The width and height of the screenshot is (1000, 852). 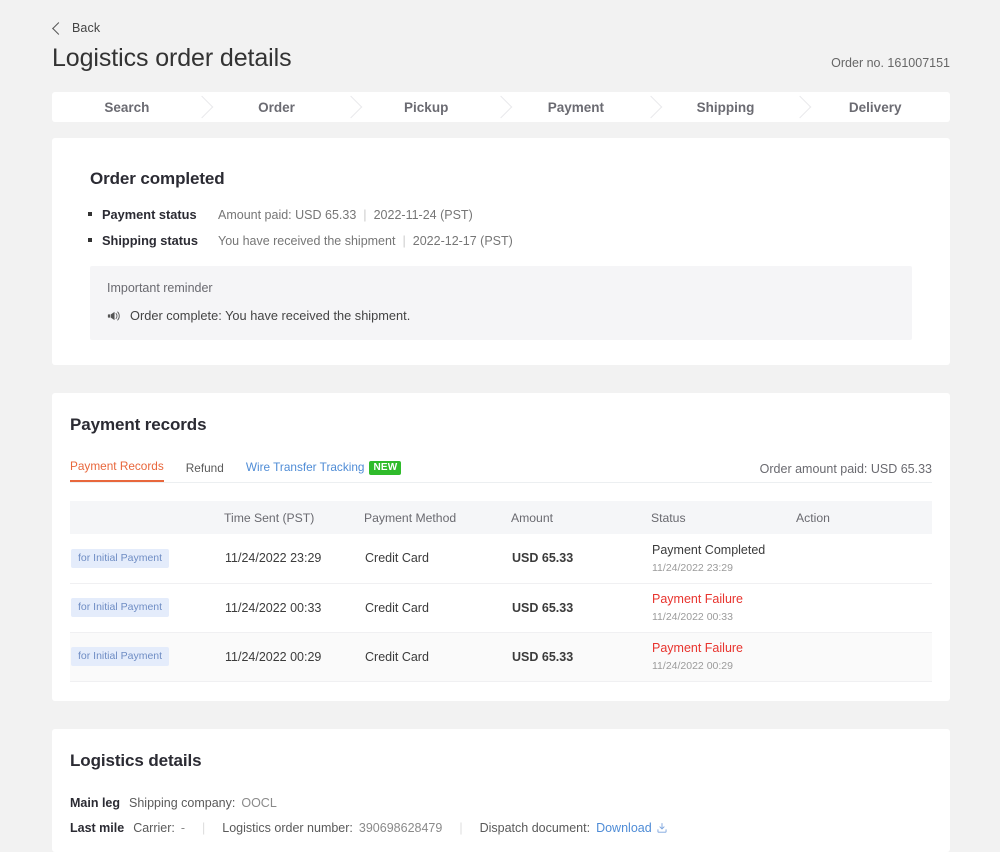 I want to click on status-text: Payment Completed, so click(x=709, y=549).